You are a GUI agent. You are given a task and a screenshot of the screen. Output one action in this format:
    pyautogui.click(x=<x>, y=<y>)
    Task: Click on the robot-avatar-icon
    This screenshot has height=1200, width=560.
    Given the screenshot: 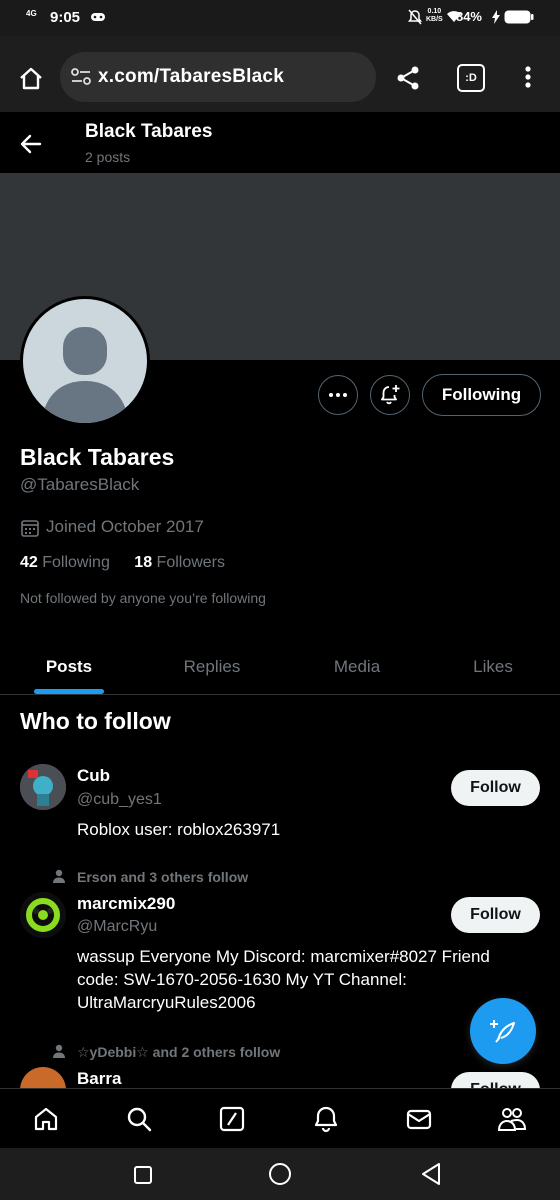 What is the action you would take?
    pyautogui.click(x=43, y=787)
    